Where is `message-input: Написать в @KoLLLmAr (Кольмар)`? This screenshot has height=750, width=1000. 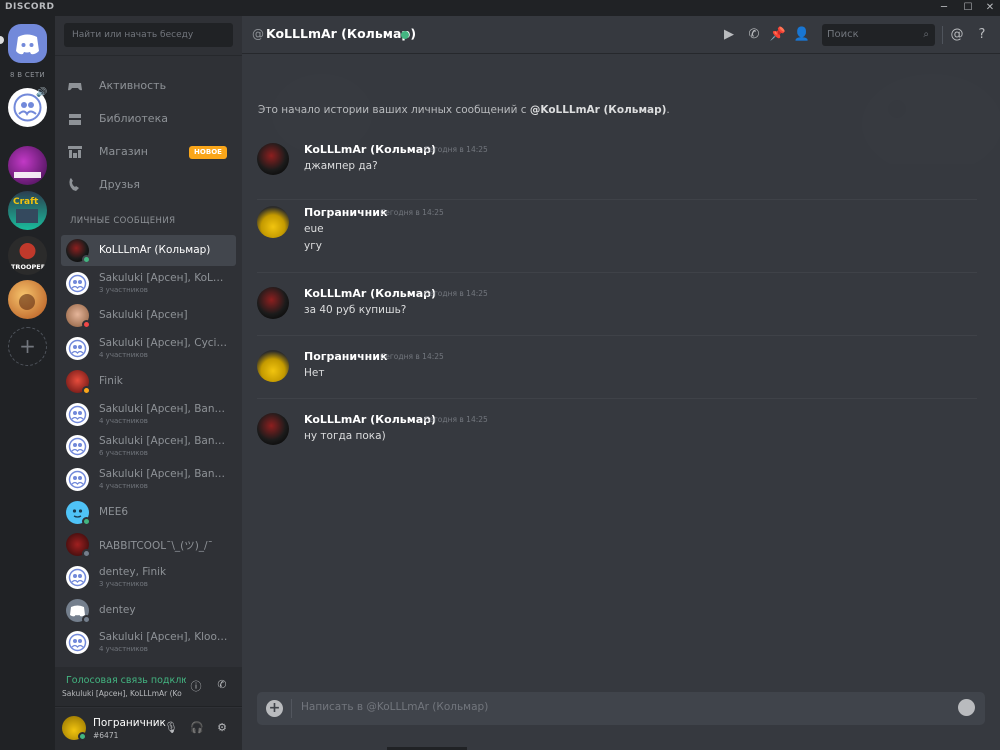
message-input: Написать в @KoLLLmAr (Кольмар) is located at coordinates (394, 707).